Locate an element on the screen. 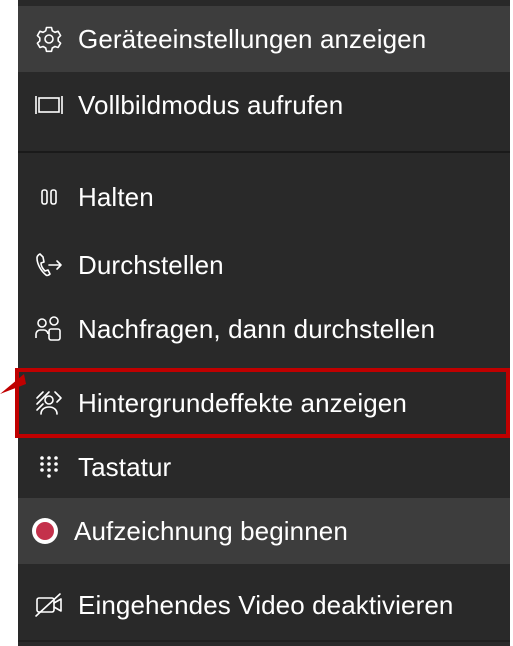 The height and width of the screenshot is (646, 513). menu-item-device-settings: Geräteeinstellungen anzeigen is located at coordinates (264, 39).